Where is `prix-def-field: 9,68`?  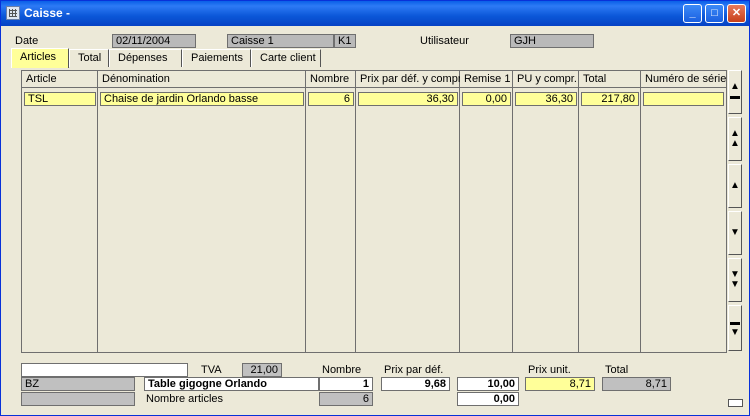 prix-def-field: 9,68 is located at coordinates (415, 384).